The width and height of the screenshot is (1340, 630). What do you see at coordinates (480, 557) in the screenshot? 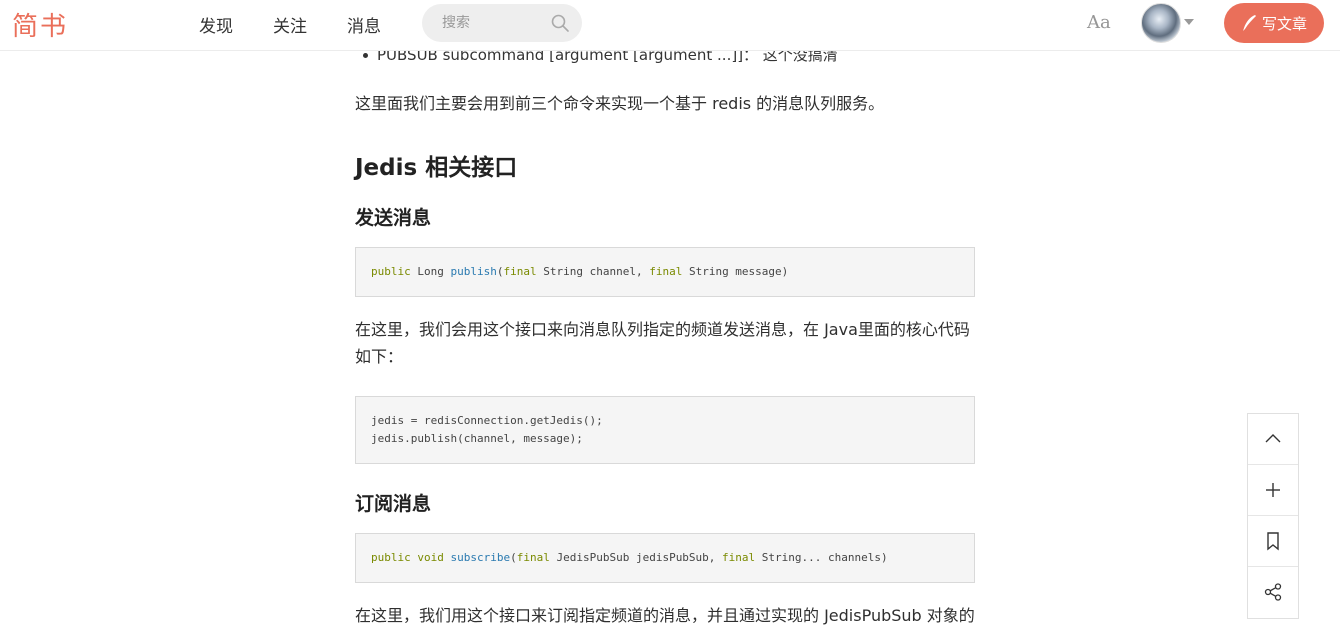
I see `code-token: subscribe` at bounding box center [480, 557].